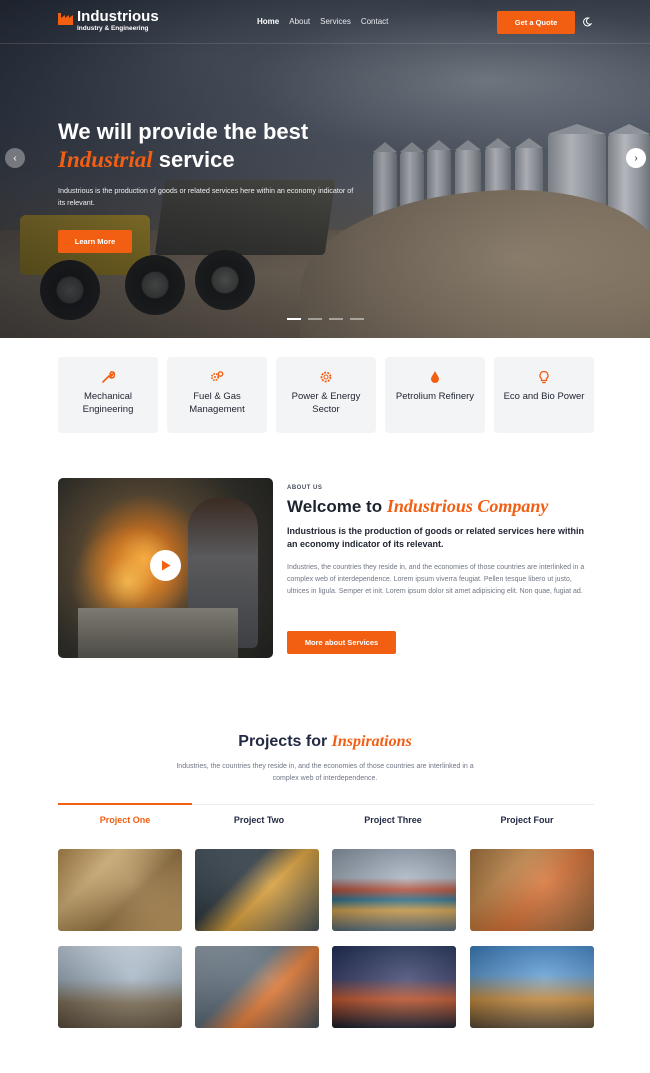 This screenshot has height=1073, width=650. Describe the element at coordinates (335, 21) in the screenshot. I see `menu-services: Services` at that location.